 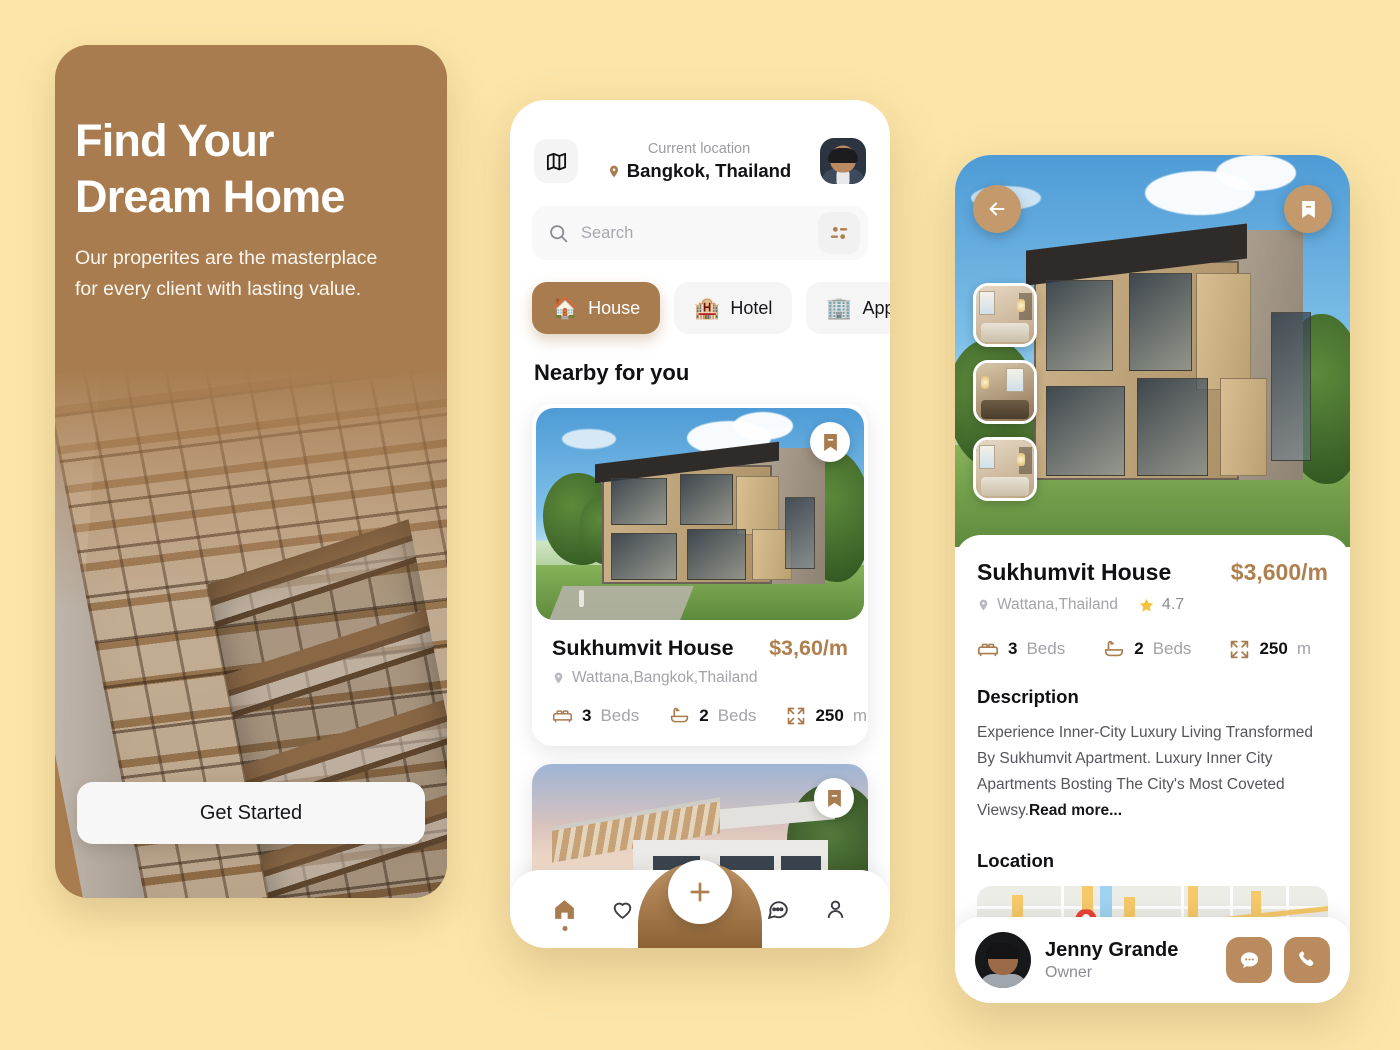 I want to click on current-location-block: Current location Bangkok, Thailand, so click(x=699, y=161).